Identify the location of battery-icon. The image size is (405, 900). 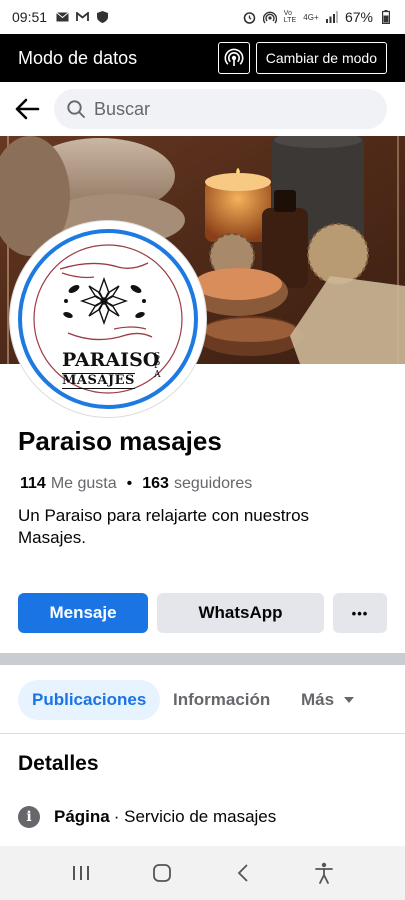
(386, 17).